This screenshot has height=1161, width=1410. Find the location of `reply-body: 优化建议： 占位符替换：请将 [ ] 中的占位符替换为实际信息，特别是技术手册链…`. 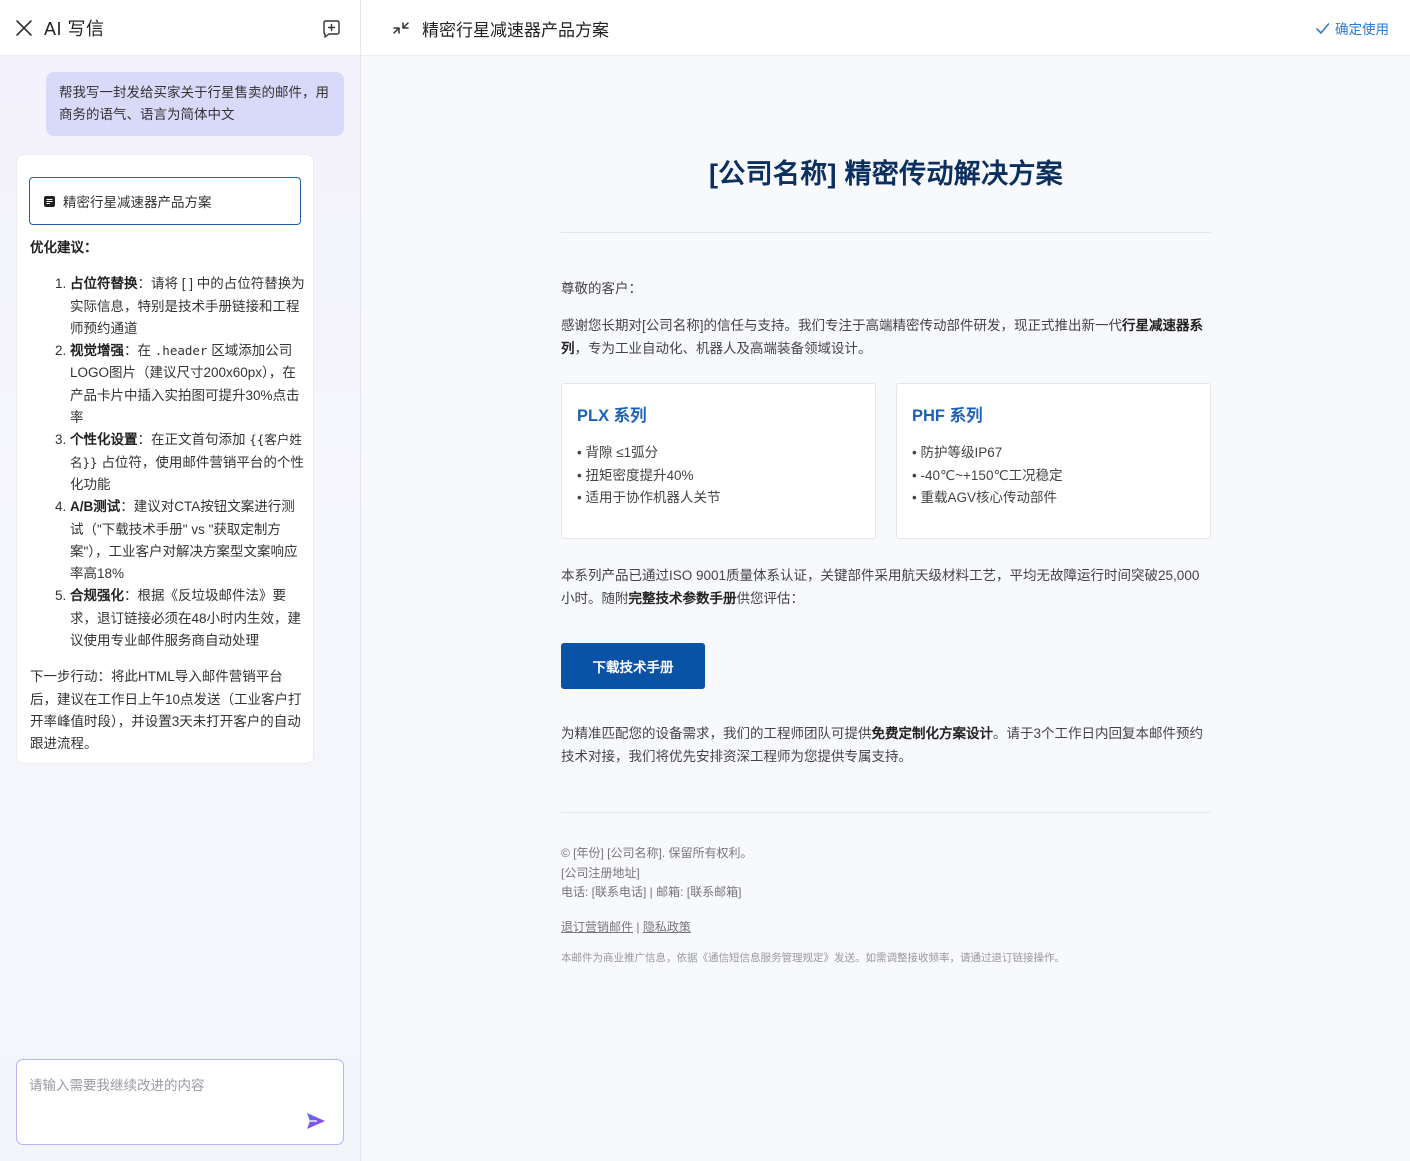

reply-body: 优化建议： 占位符替换：请将 [ ] 中的占位符替换为实际信息，特别是技术手册链… is located at coordinates (167, 496).